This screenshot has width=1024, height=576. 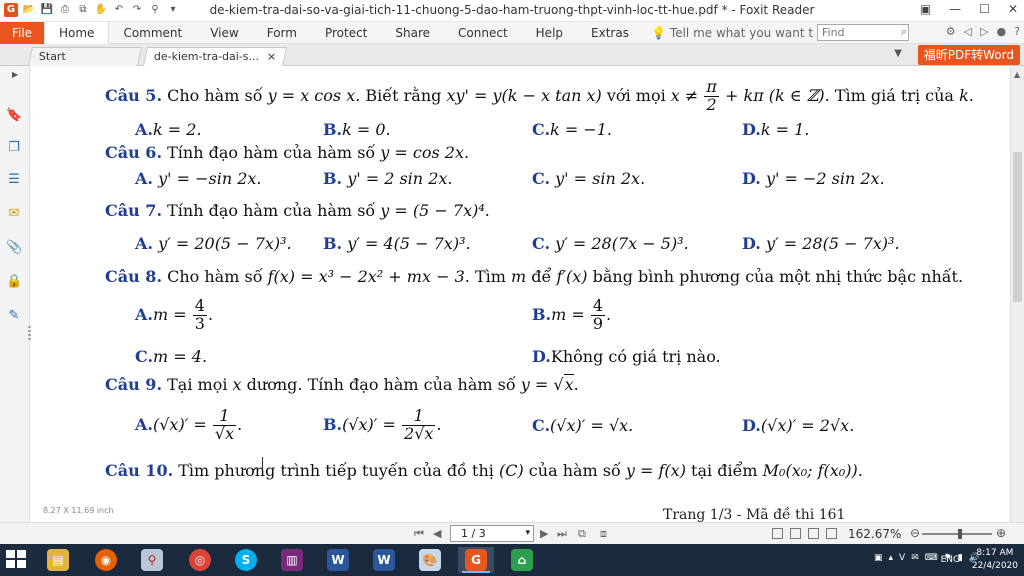 I want to click on facing-view-icon, so click(x=813, y=533).